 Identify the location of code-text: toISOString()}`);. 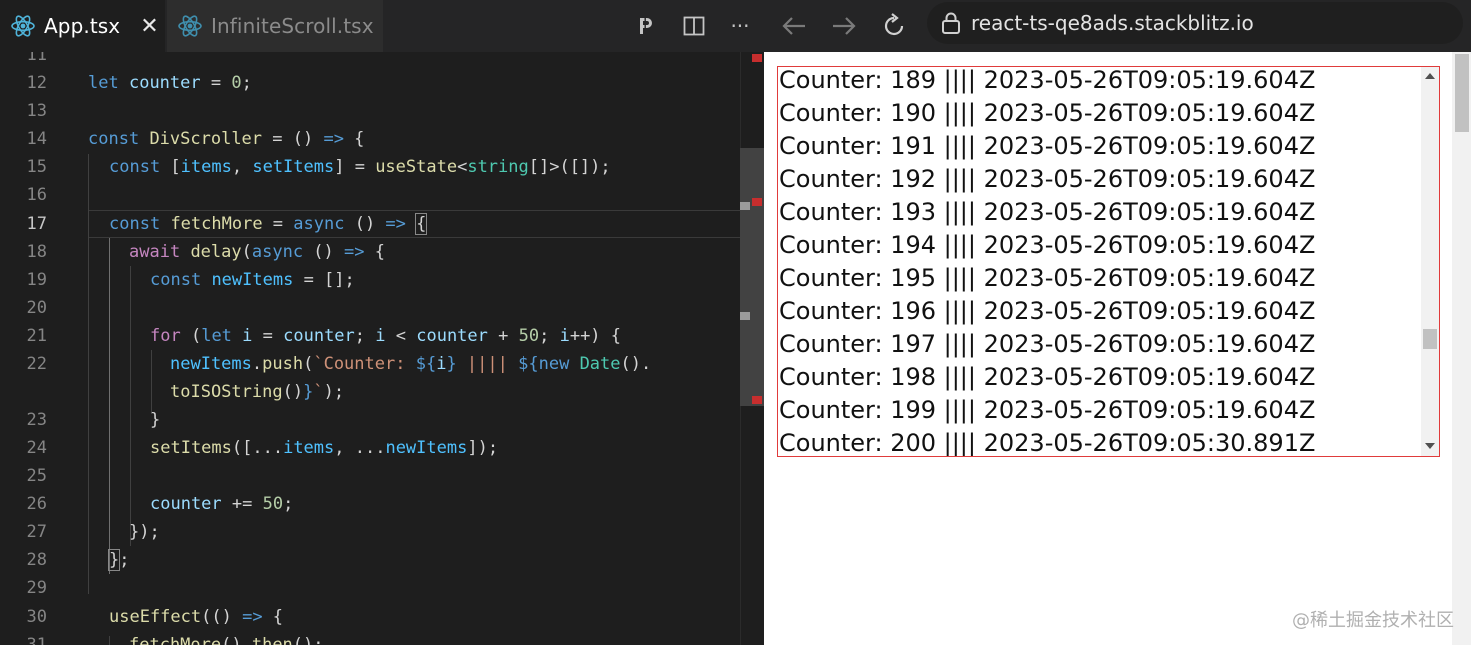
(257, 392).